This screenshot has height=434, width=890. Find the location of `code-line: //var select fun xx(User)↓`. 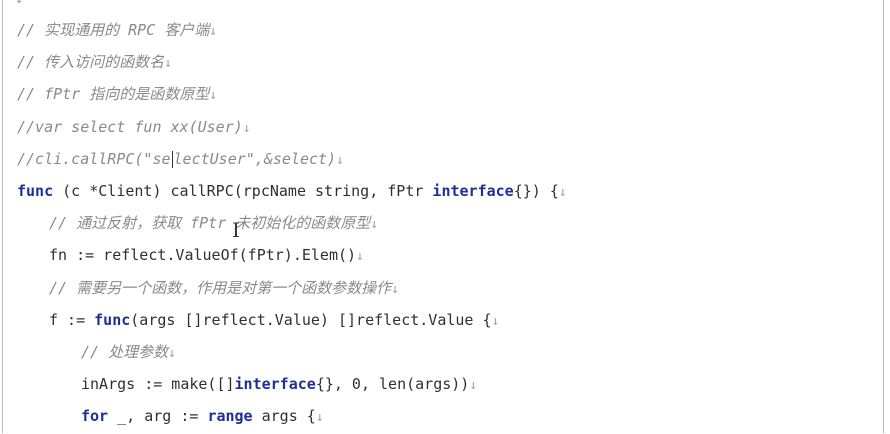

code-line: //var select fun xx(User)↓ is located at coordinates (448, 127).